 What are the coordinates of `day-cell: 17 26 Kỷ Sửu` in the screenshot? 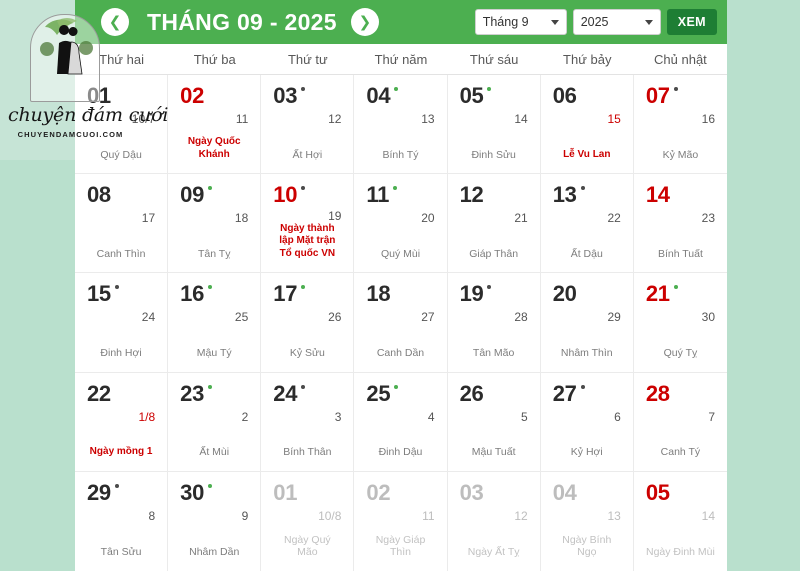 It's located at (308, 323).